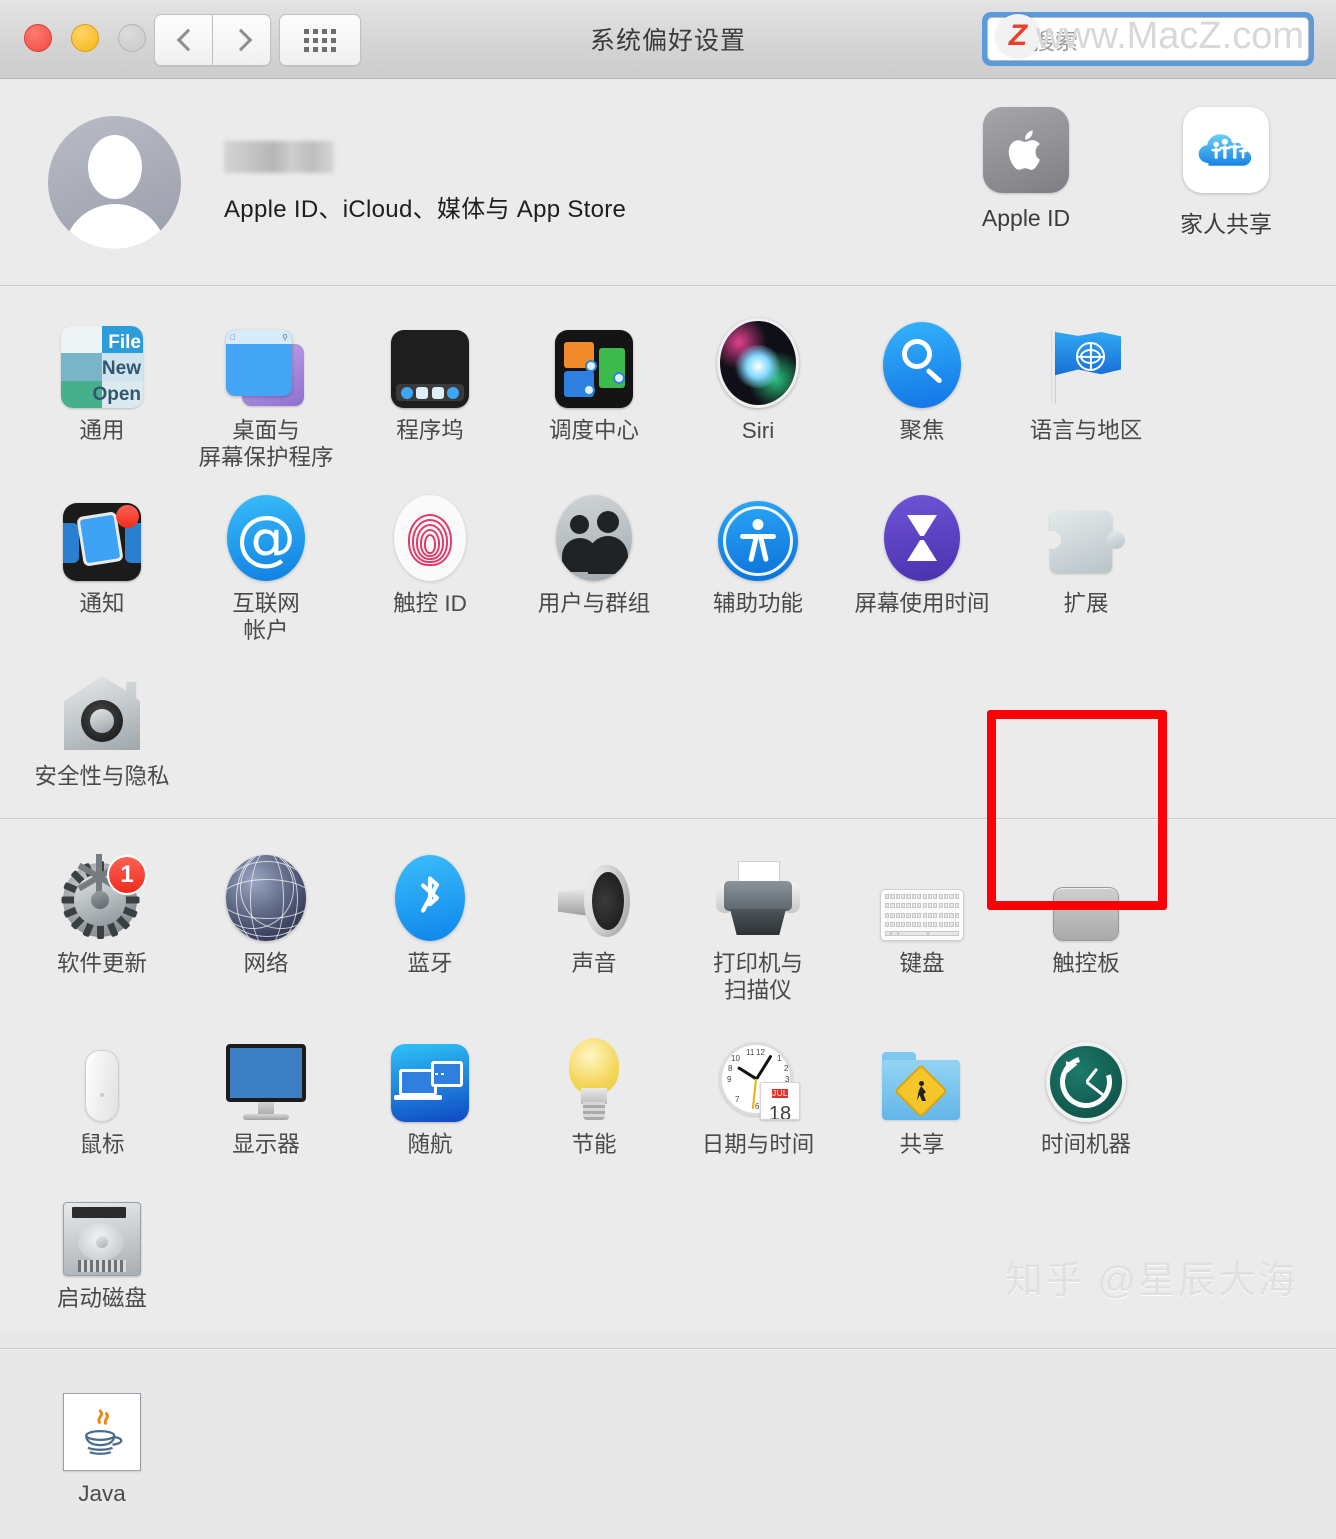 The image size is (1336, 1539). What do you see at coordinates (758, 391) in the screenshot?
I see `pane-siri: Siri` at bounding box center [758, 391].